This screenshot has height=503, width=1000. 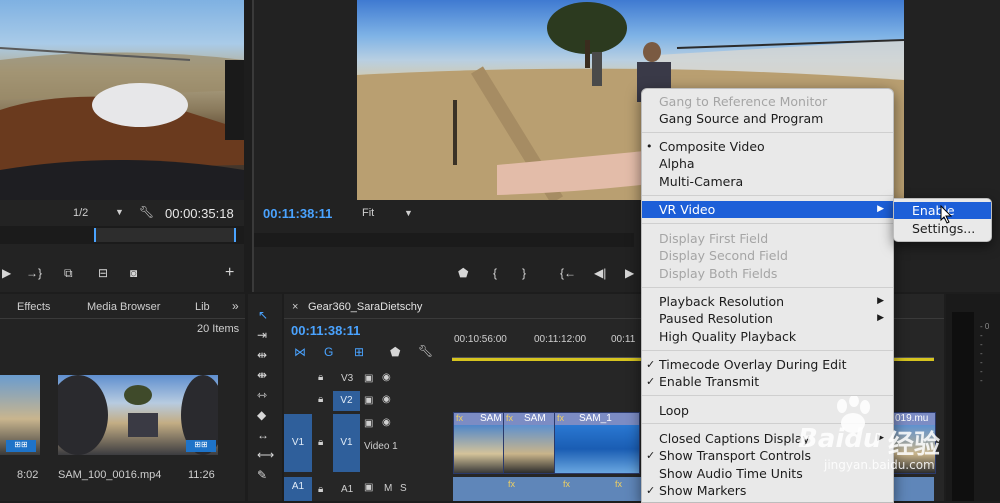 I want to click on menu-item-enable-transmit: ✓ Enable Transmit, so click(x=767, y=381).